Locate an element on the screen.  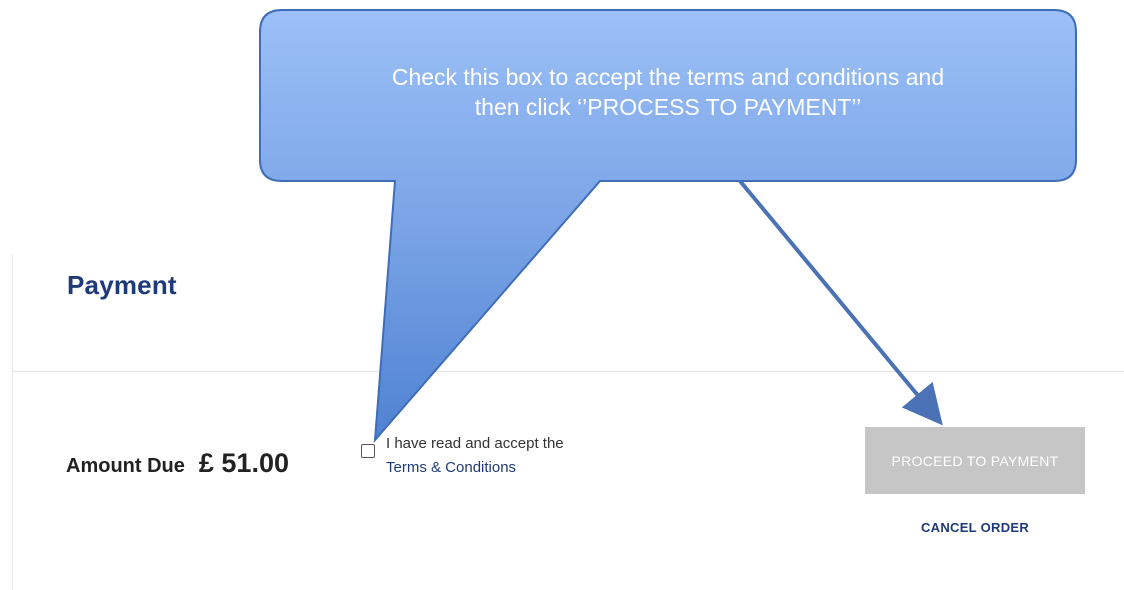
callout-line-2: then click ‘’PROCESS TO PAYMENT’’ is located at coordinates (668, 107).